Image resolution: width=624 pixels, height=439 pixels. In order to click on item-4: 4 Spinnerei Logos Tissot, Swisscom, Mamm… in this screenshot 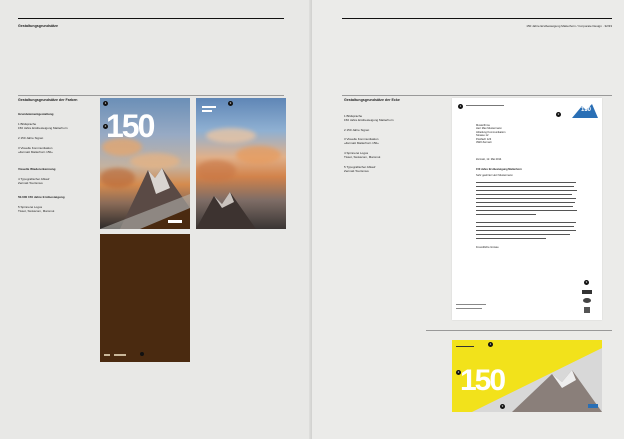, I will do `click(384, 155)`.